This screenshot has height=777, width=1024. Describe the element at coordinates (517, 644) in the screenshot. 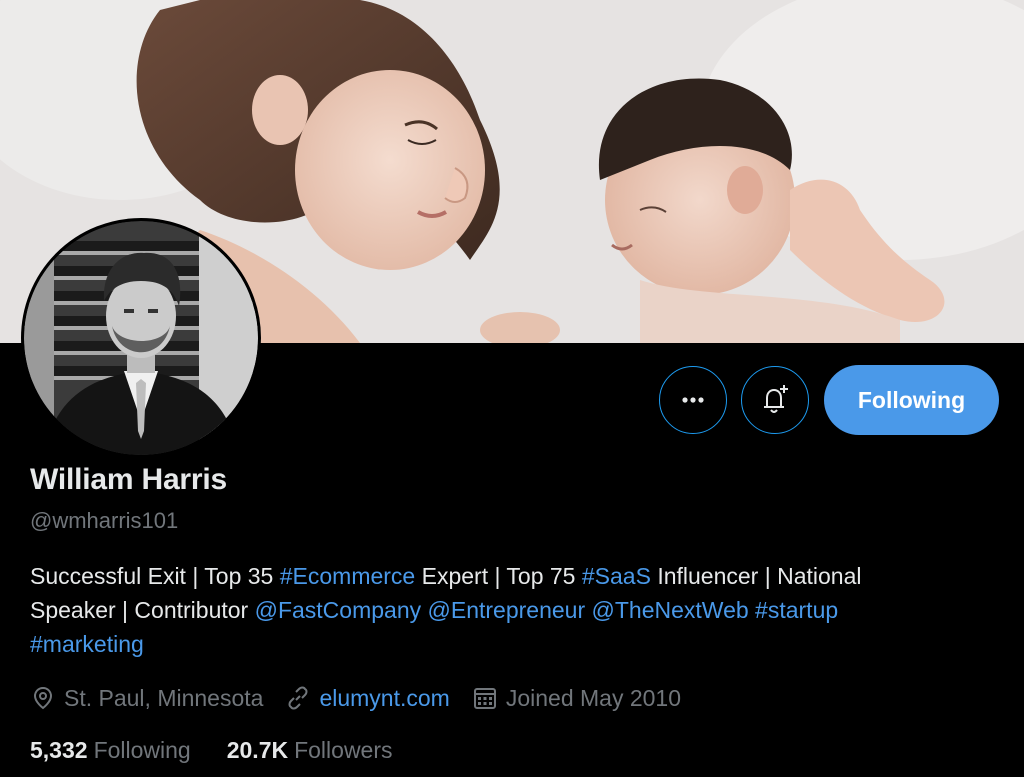

I see `bio-line: #marketing` at that location.